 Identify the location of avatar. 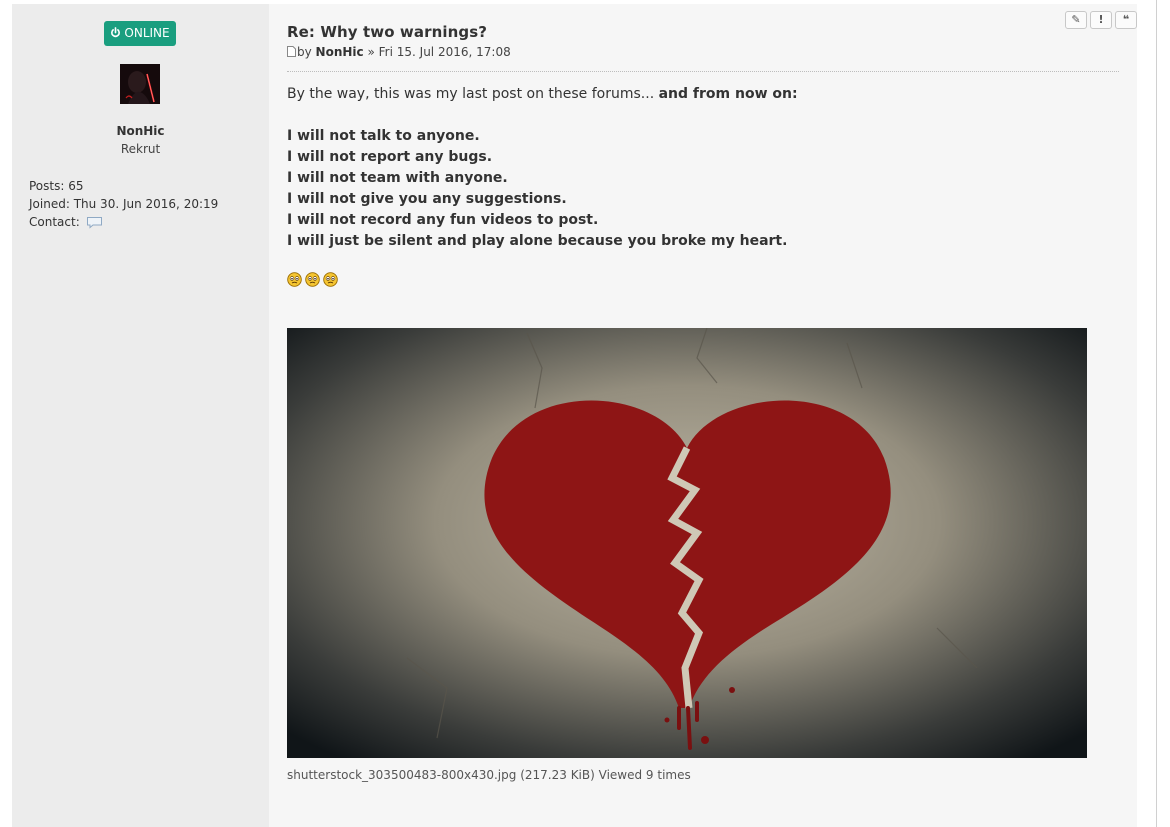
(140, 84).